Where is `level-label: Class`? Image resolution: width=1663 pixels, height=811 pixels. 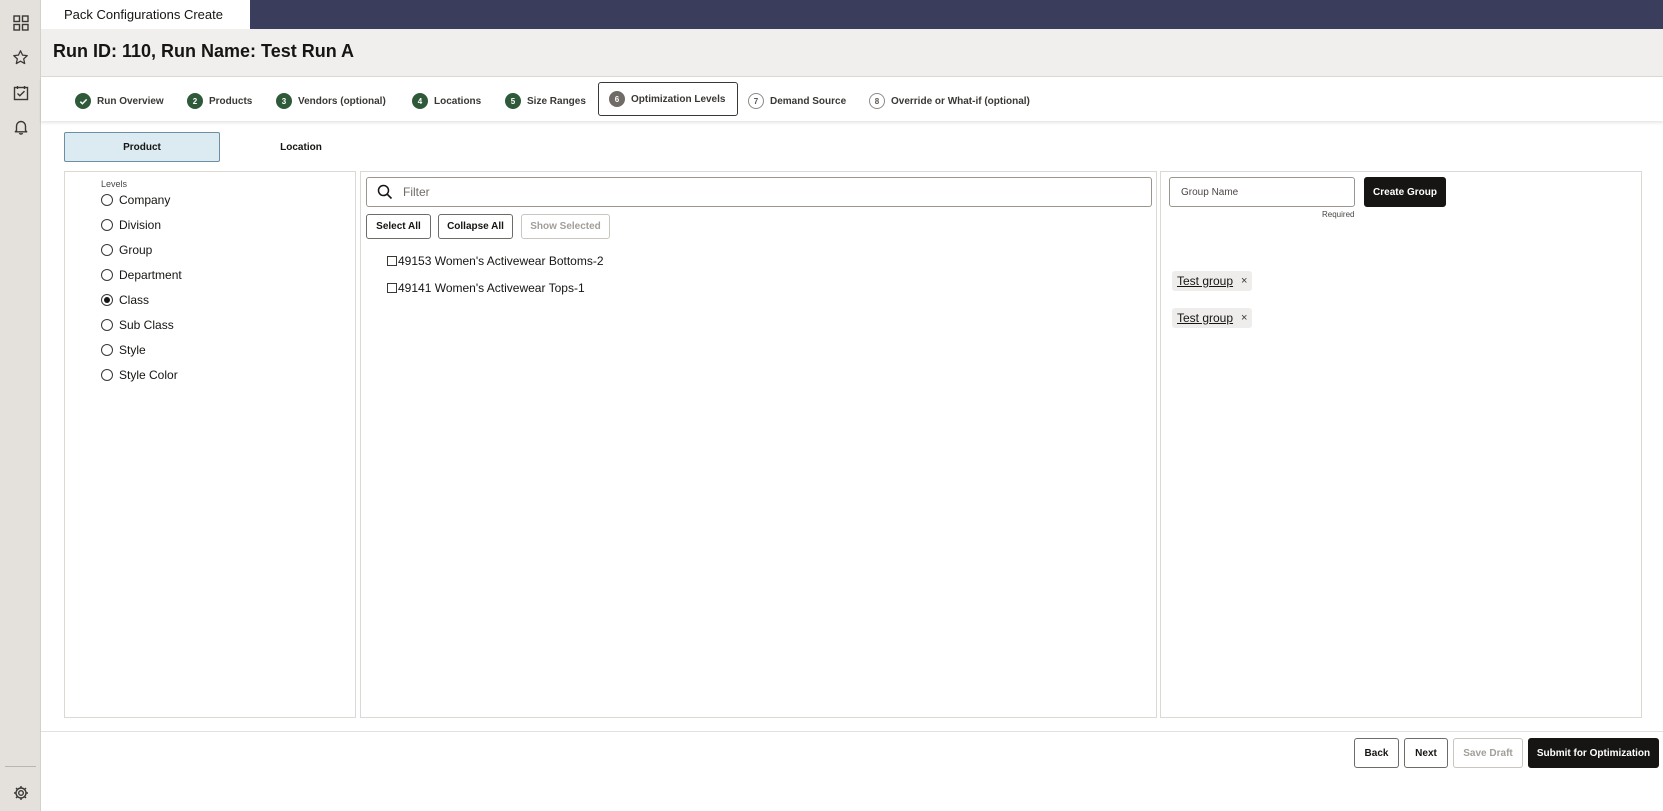 level-label: Class is located at coordinates (134, 300).